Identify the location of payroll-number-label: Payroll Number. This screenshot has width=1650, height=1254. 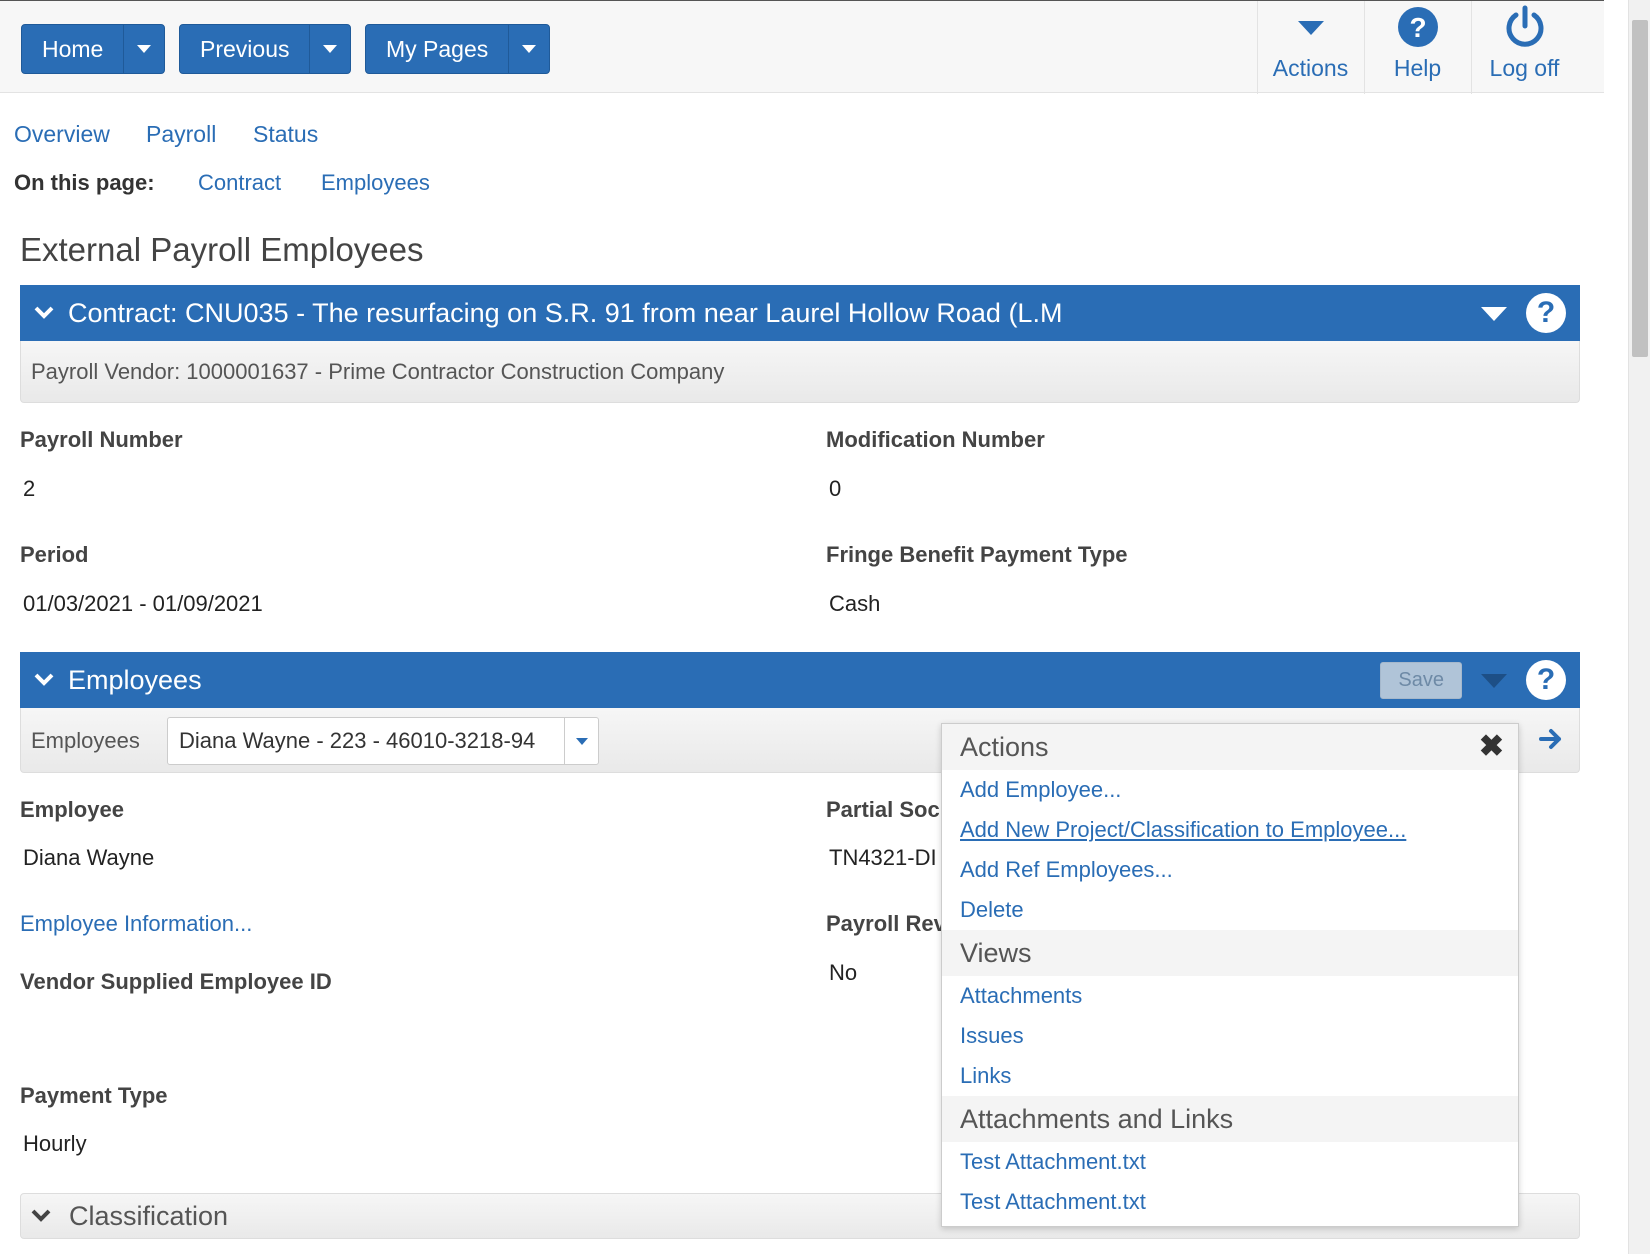
(101, 439).